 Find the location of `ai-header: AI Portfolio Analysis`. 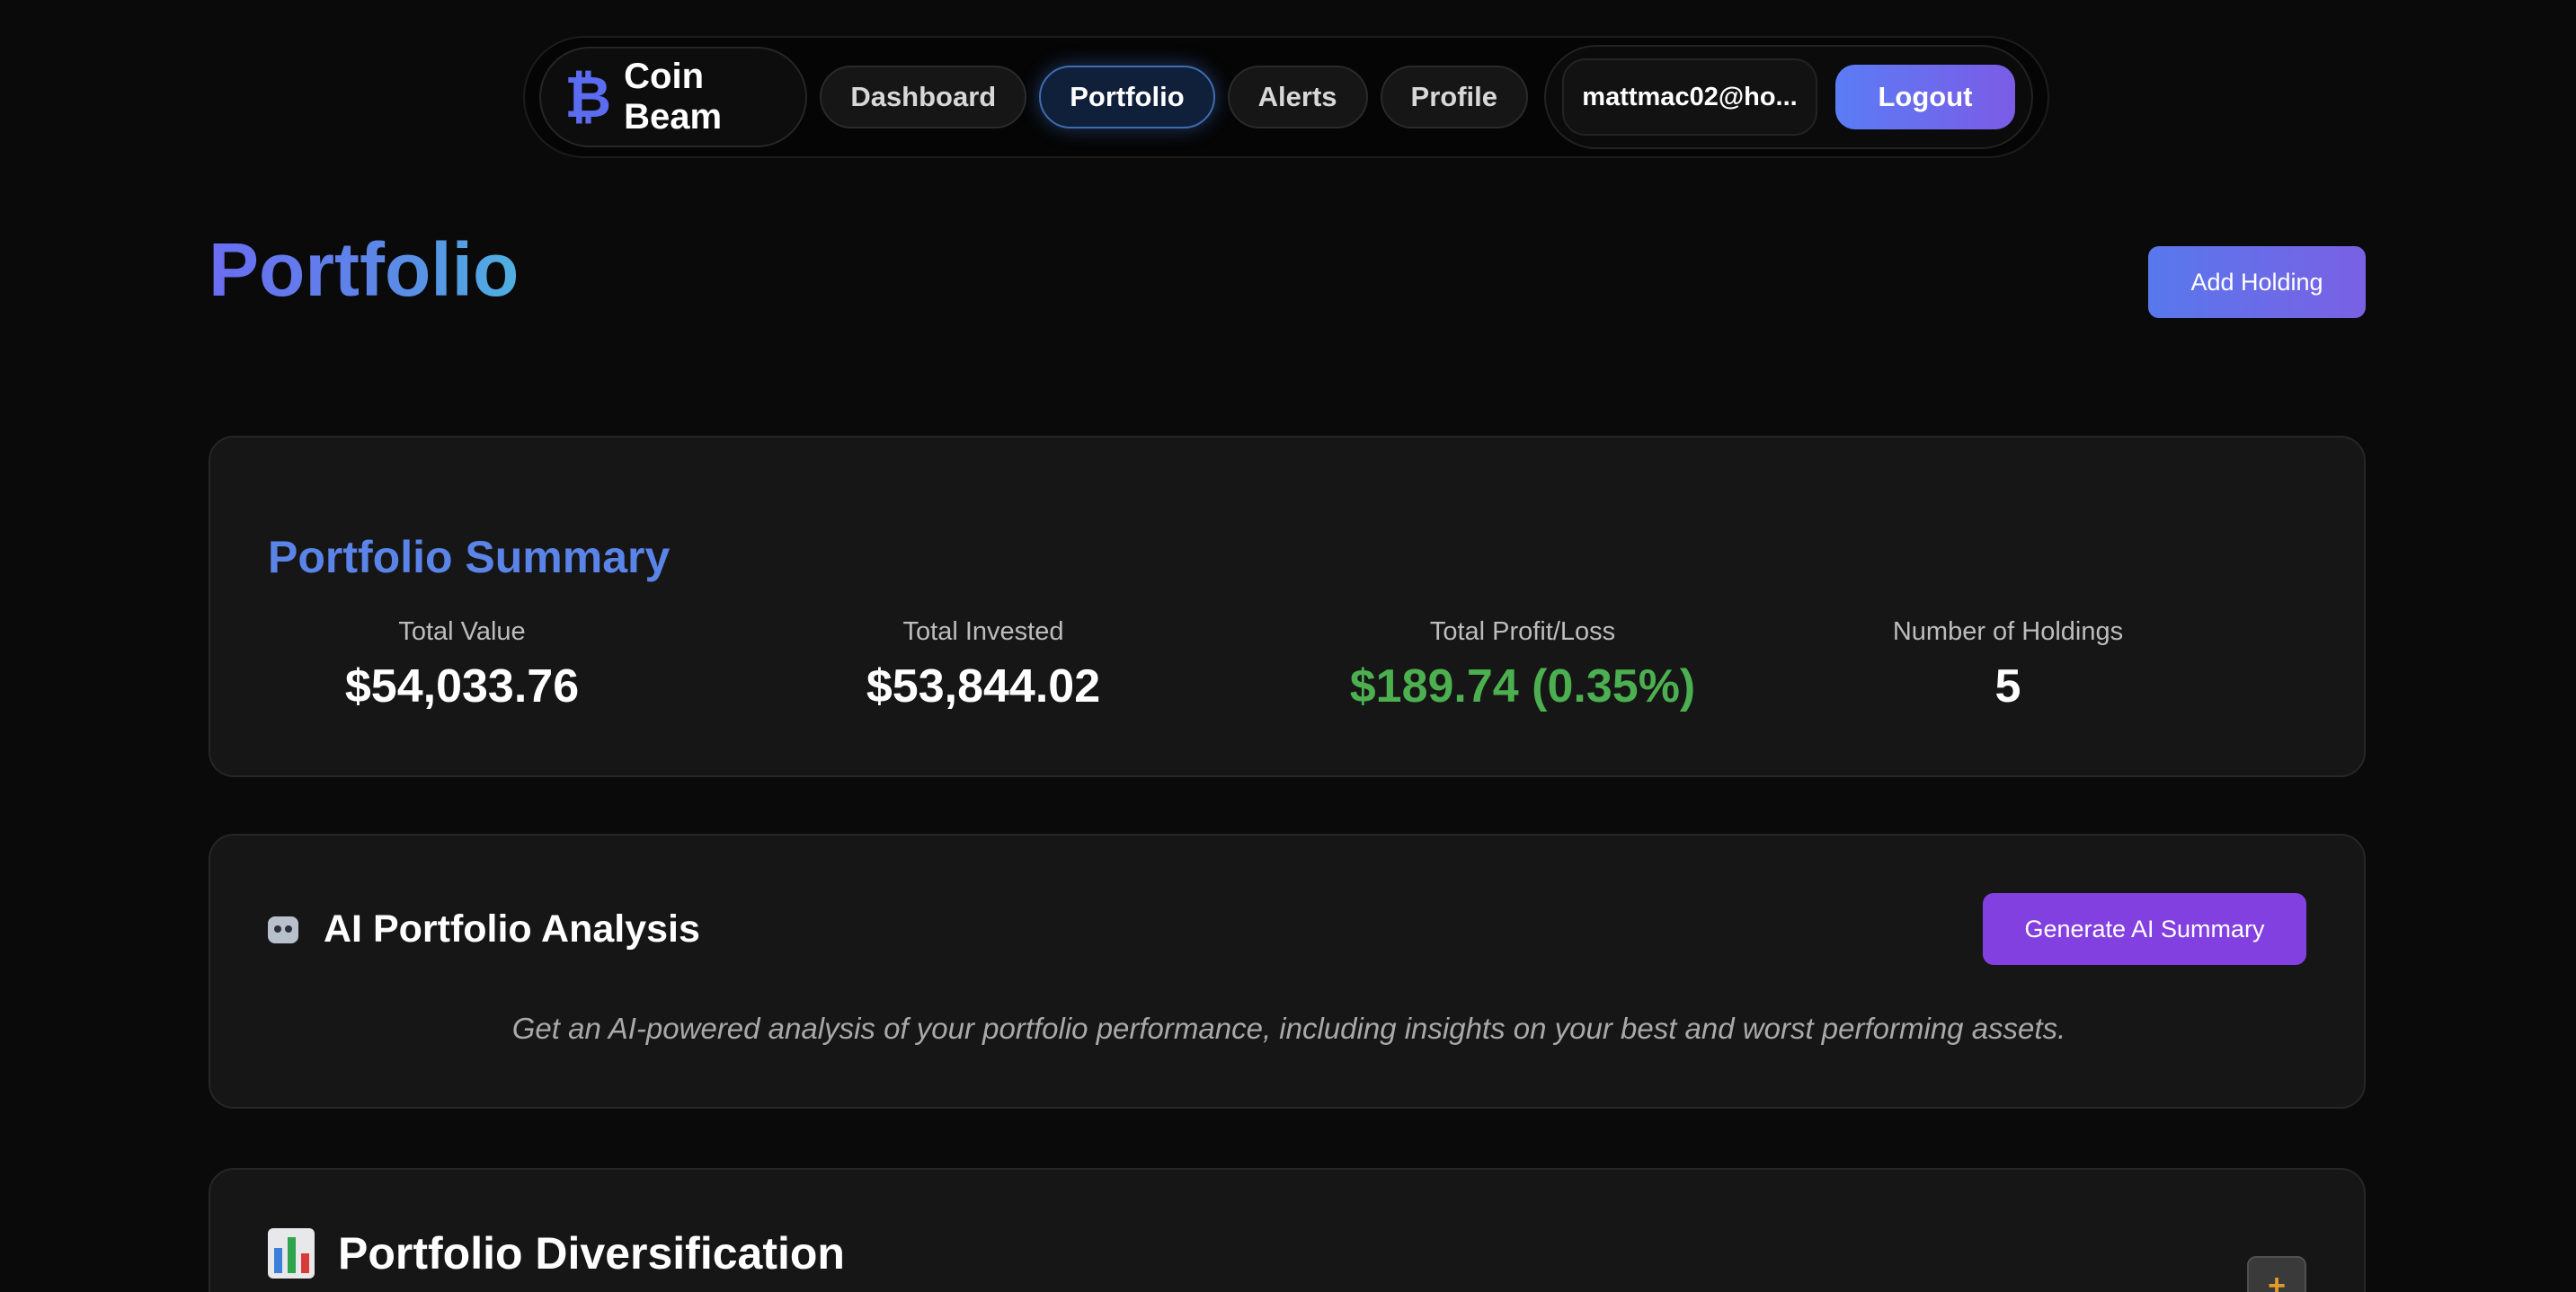

ai-header: AI Portfolio Analysis is located at coordinates (484, 929).